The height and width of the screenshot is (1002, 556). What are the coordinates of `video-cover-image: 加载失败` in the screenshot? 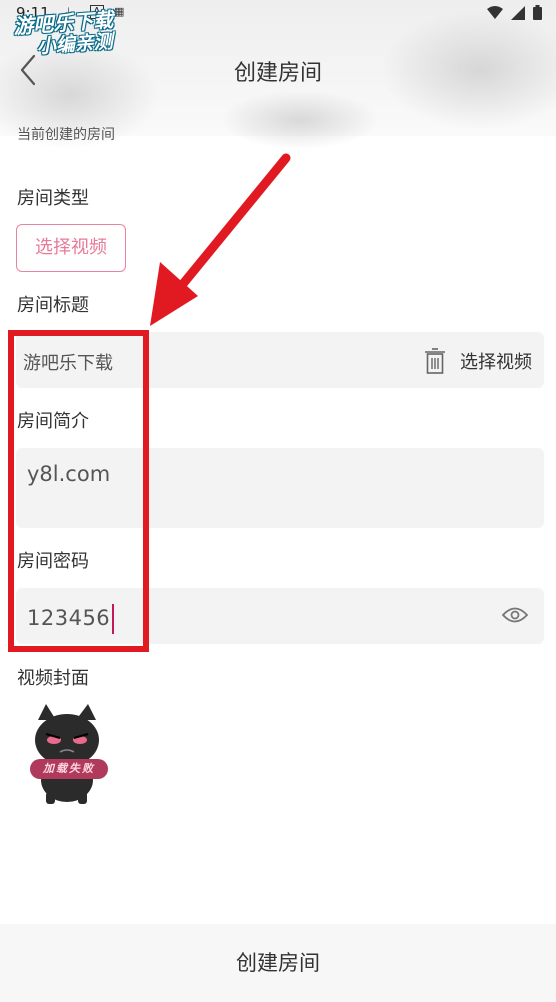 It's located at (66, 754).